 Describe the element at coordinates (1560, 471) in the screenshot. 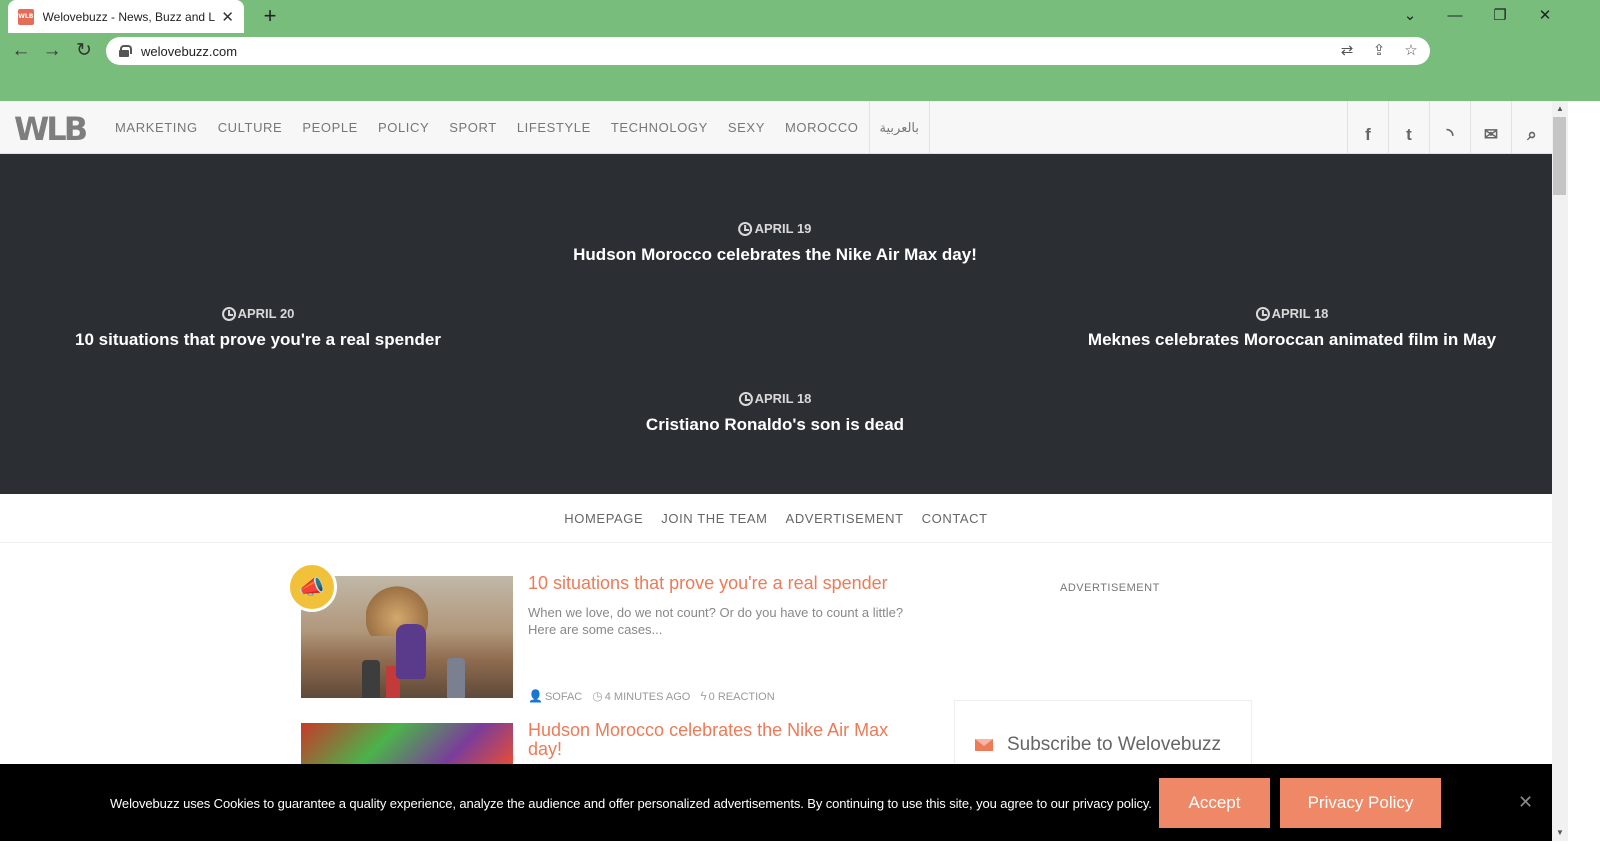

I see `scrollbar` at that location.